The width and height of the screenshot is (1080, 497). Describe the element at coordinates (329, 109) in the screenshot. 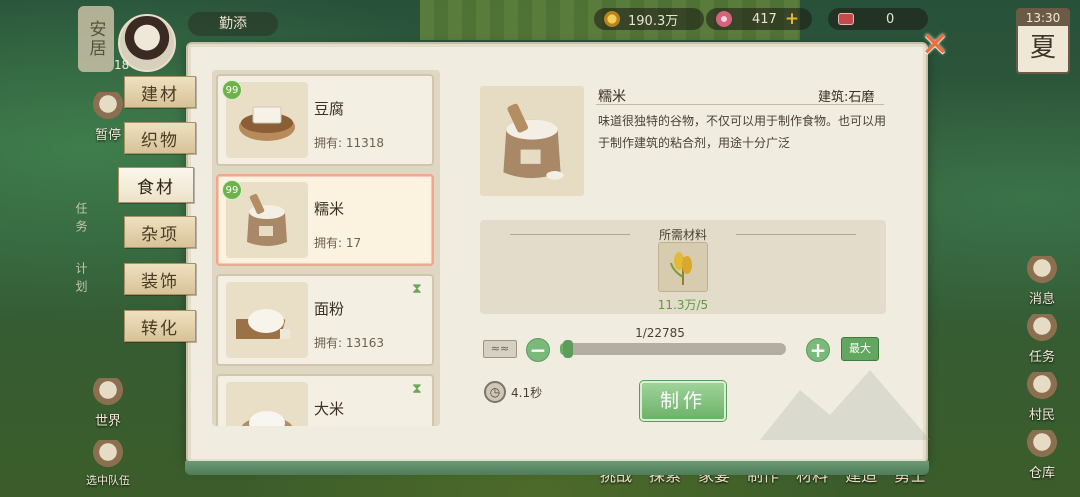

I see `item-name: 豆腐` at that location.